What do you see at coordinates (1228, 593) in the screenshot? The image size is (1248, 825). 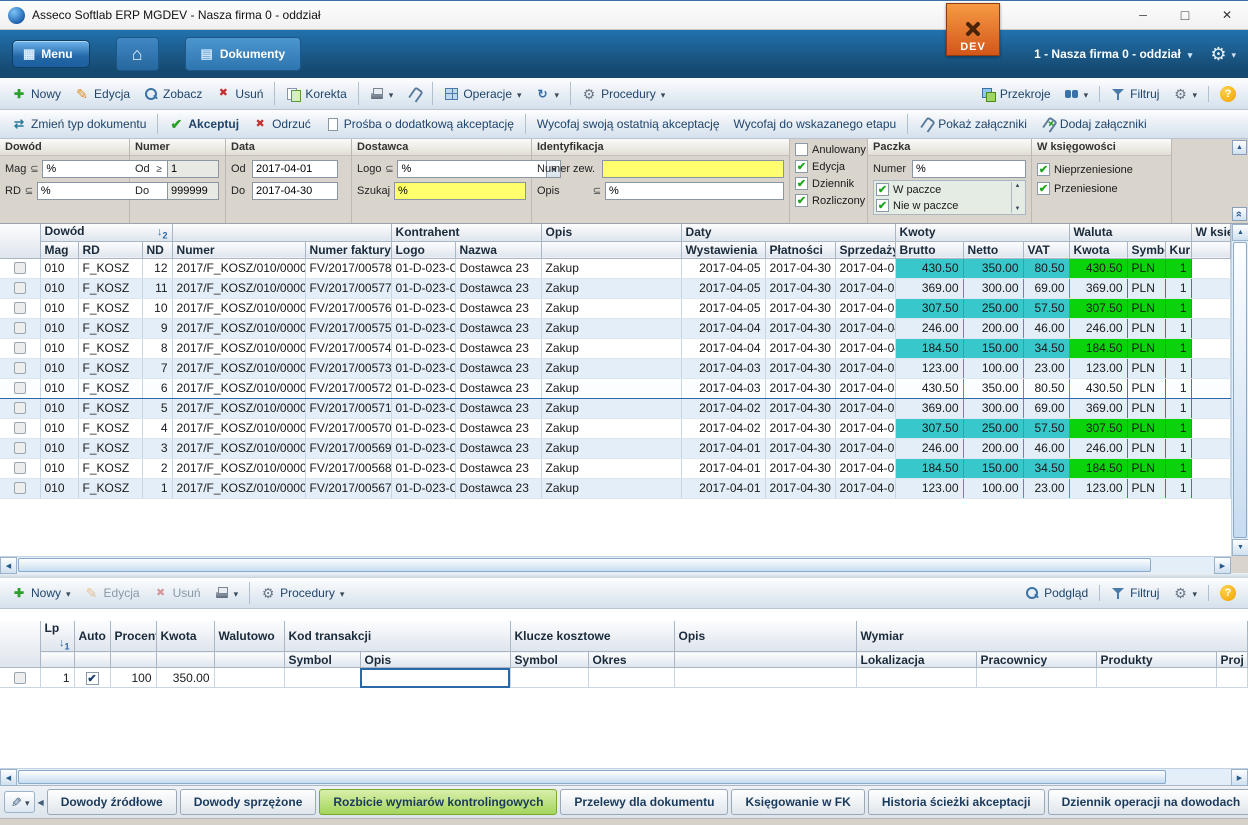 I see `detail-help-button` at bounding box center [1228, 593].